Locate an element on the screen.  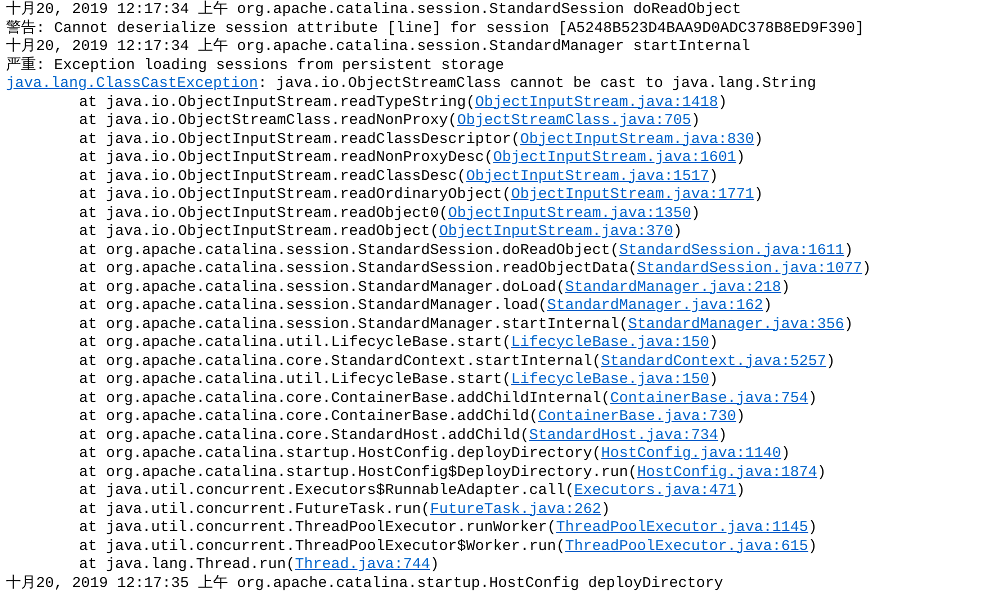
stack-trace-line: at java.util.concurrent.FutureTask.run(FutureTask.java:262) is located at coordinates (344, 509).